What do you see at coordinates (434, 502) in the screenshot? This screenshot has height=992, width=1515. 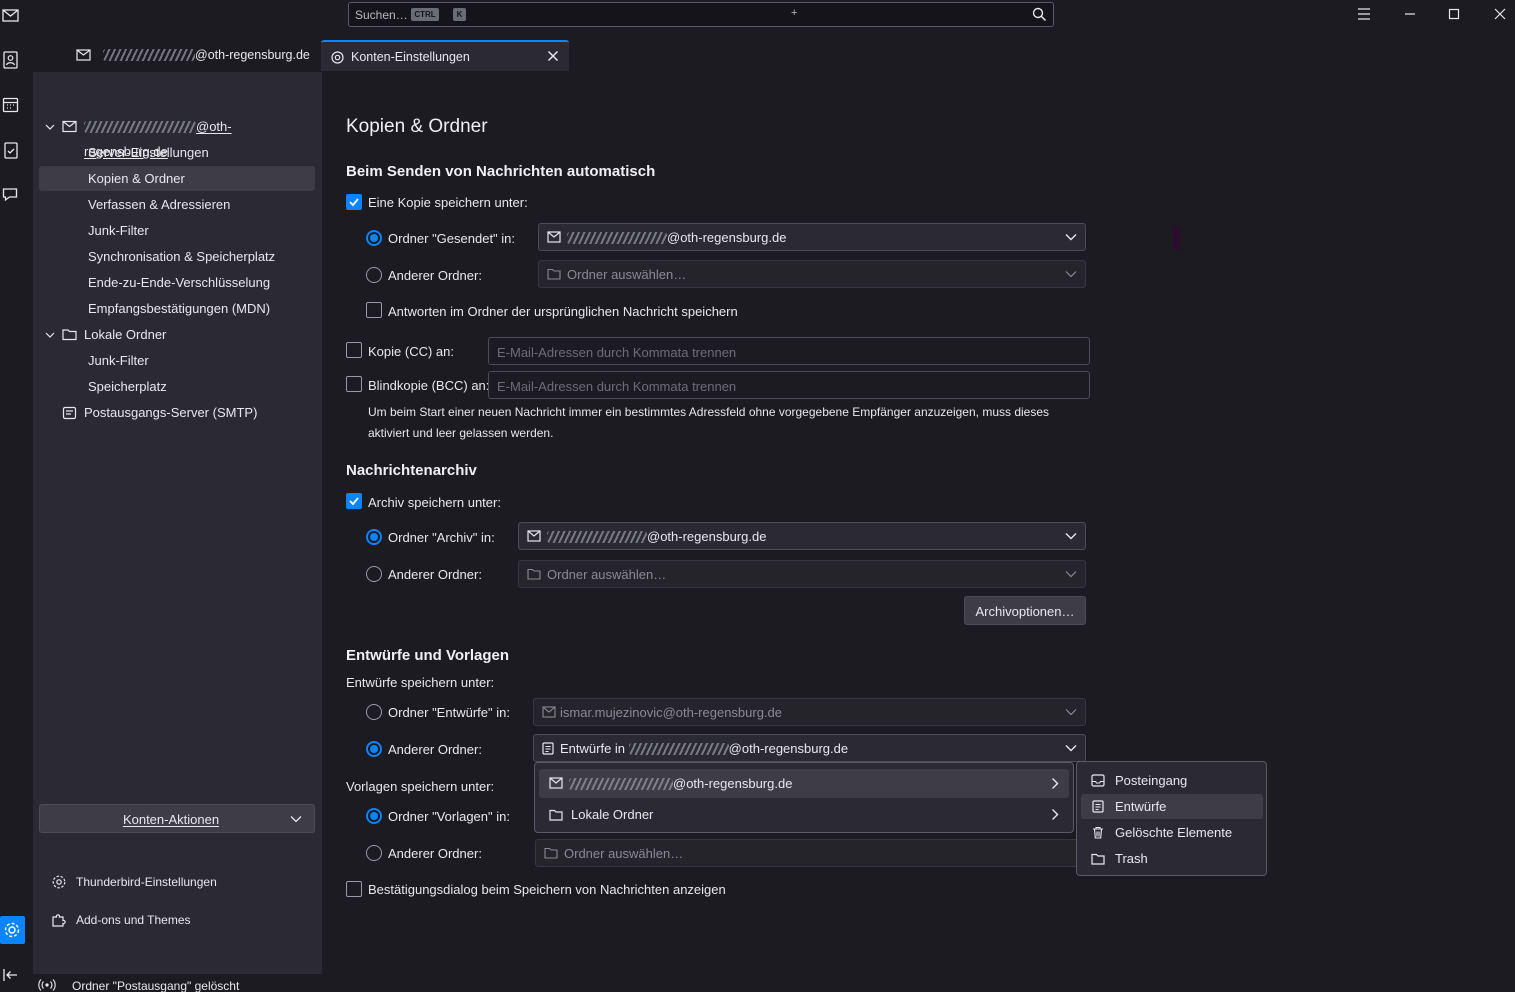 I see `archive-label: Archiv speichern unter:` at bounding box center [434, 502].